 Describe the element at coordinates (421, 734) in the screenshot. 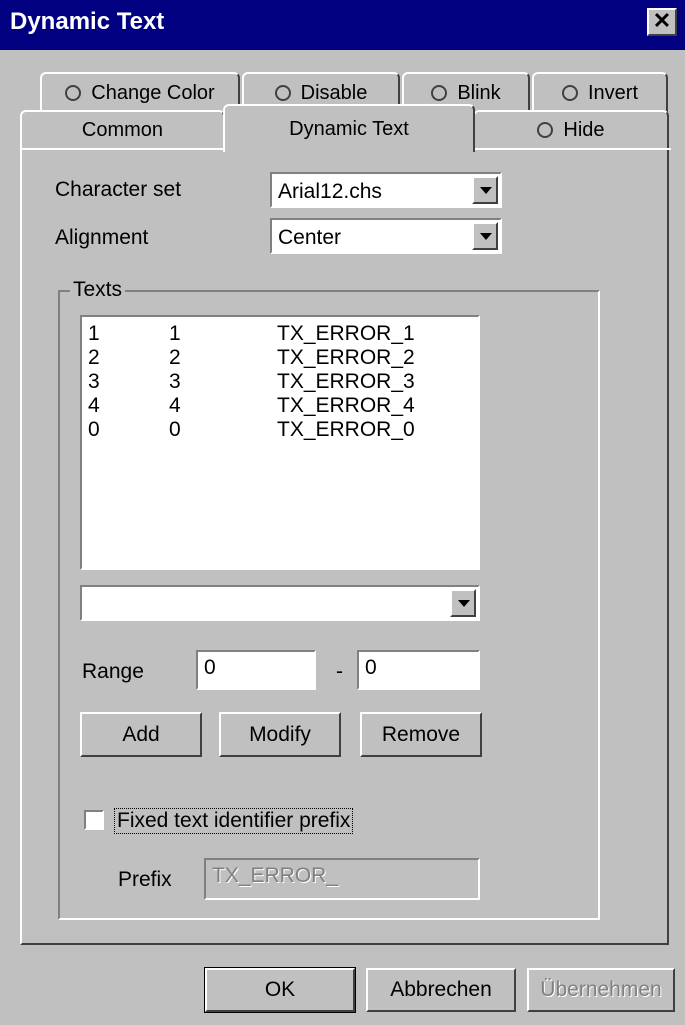

I see `remove-button: Remove` at that location.